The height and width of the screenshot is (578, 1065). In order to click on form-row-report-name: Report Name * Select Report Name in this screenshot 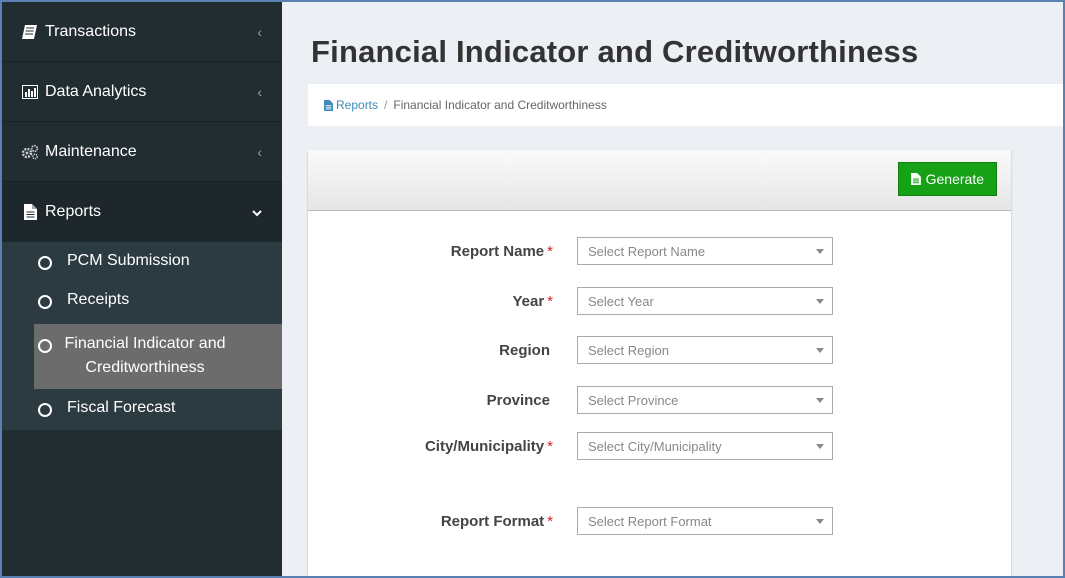, I will do `click(659, 252)`.